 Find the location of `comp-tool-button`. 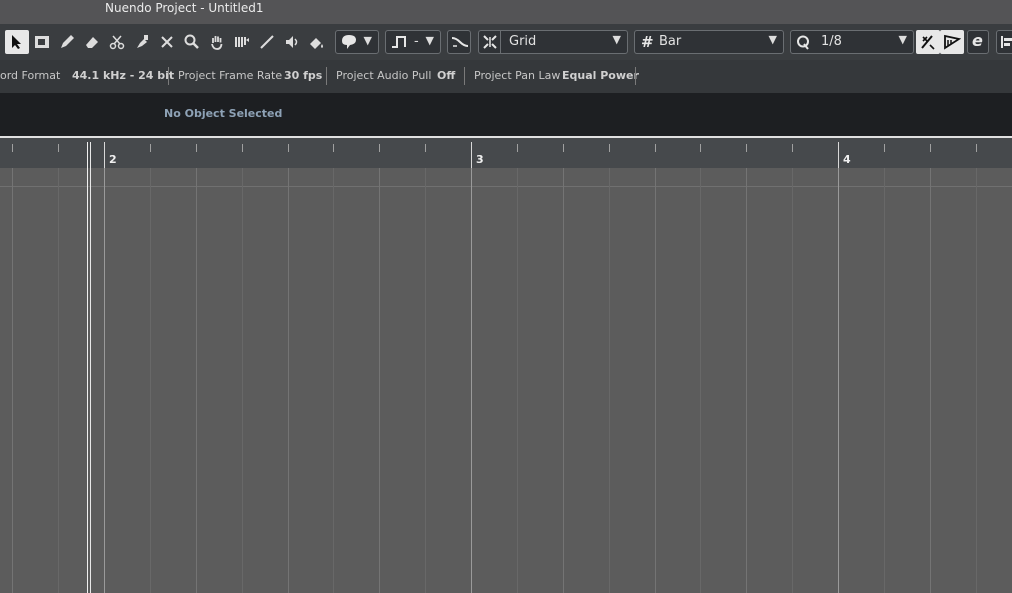

comp-tool-button is located at coordinates (242, 42).